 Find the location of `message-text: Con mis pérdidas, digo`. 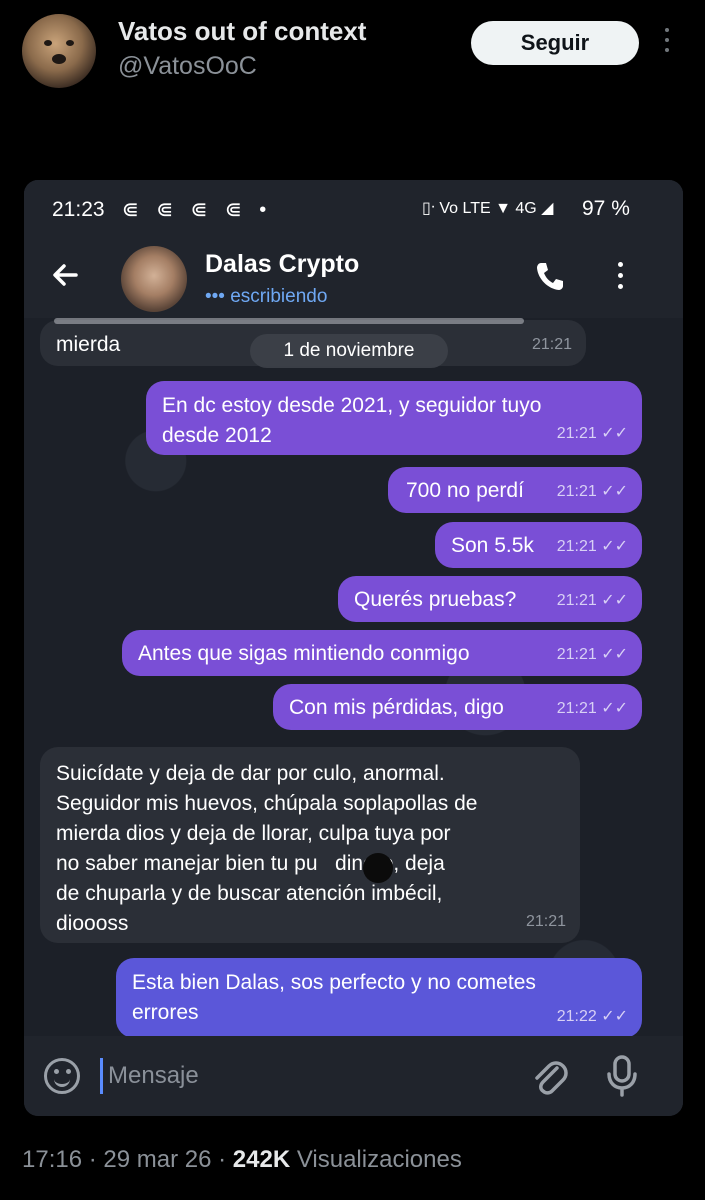

message-text: Con mis pérdidas, digo is located at coordinates (396, 707).